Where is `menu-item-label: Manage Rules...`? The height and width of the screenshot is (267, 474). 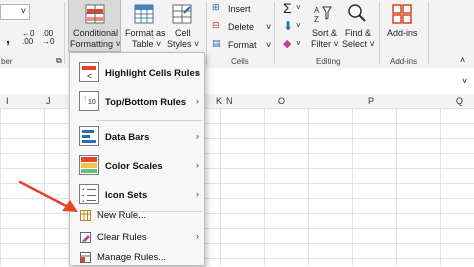 menu-item-label: Manage Rules... is located at coordinates (132, 257).